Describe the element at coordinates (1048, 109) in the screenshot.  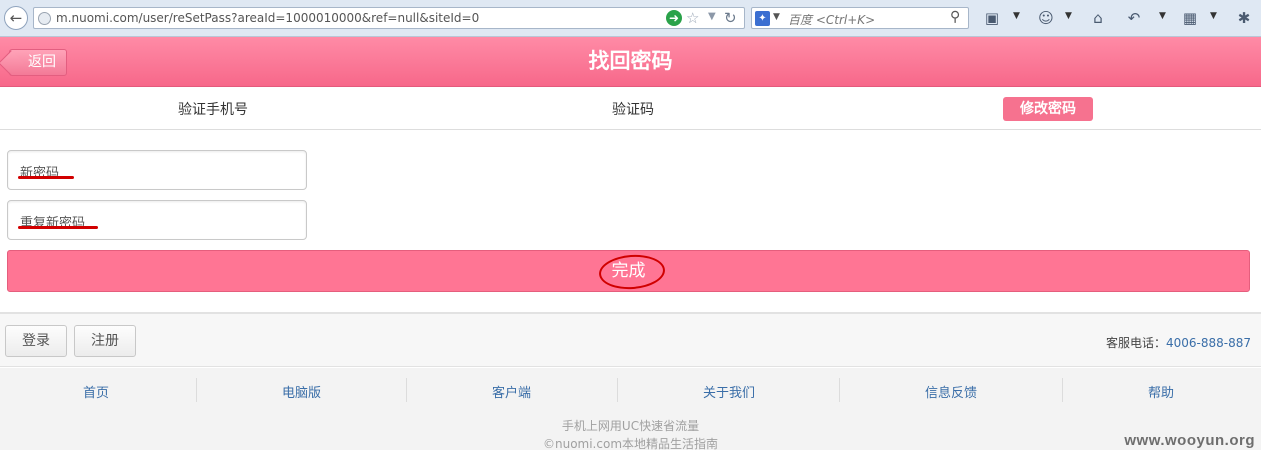
I see `step-change-password: 修改密码` at that location.